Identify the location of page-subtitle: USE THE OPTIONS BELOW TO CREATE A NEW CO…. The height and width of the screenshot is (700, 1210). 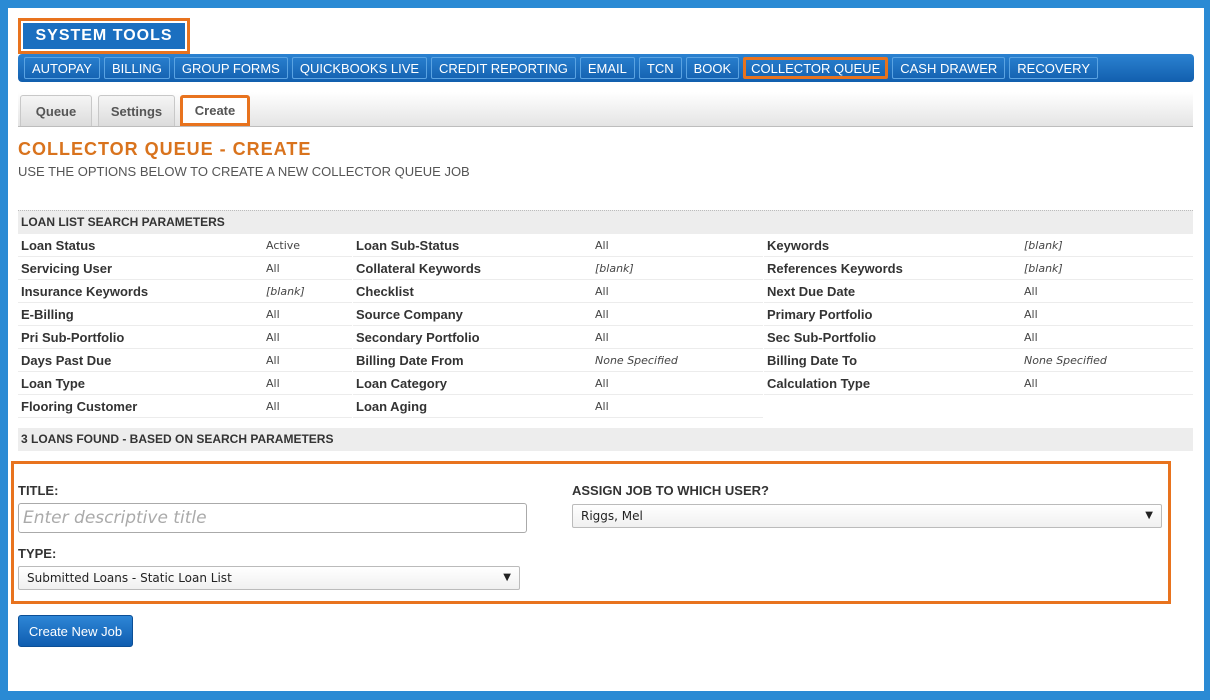
(244, 171).